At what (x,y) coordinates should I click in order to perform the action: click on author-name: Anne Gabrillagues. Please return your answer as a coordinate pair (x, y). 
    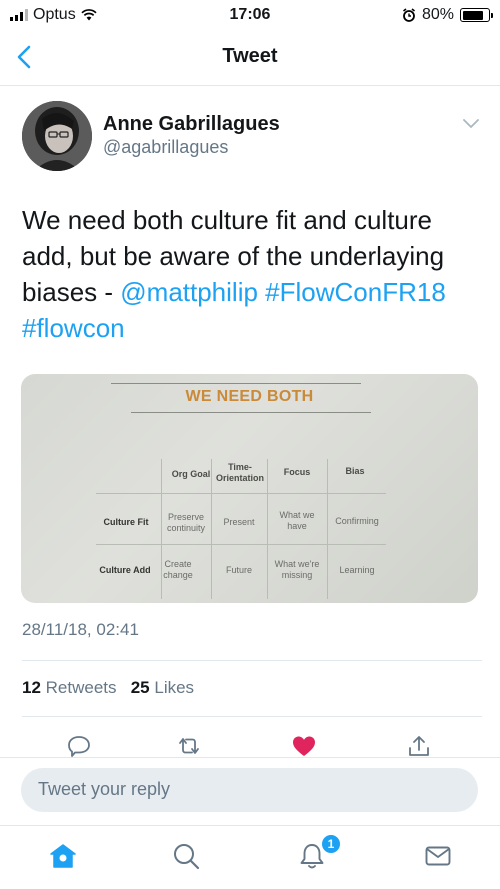
    Looking at the image, I should click on (191, 124).